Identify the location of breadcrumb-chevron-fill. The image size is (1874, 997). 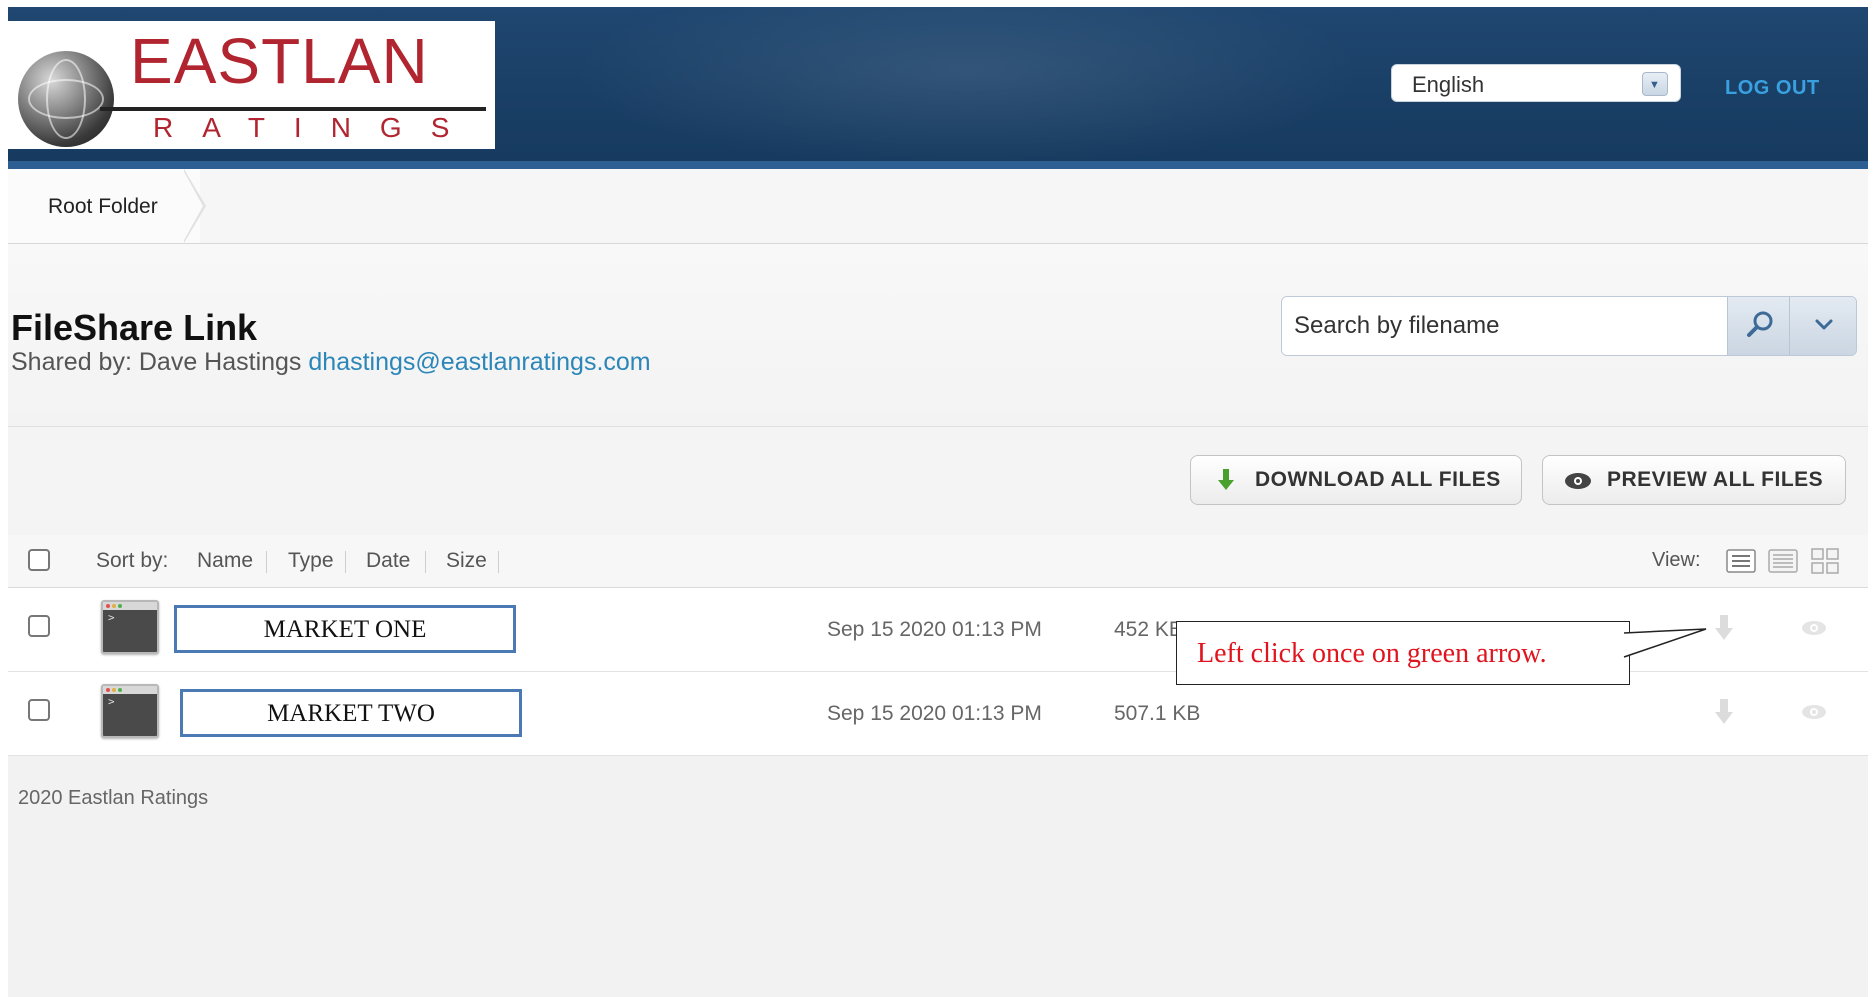
(193, 206).